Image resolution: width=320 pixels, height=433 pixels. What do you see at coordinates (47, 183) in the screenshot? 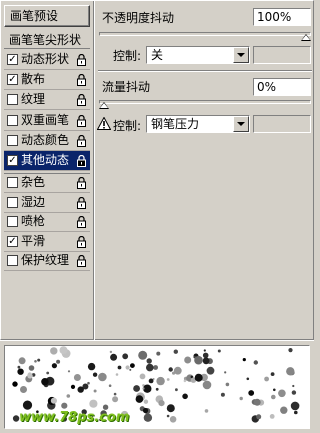
I see `brush-option-item: 杂色` at bounding box center [47, 183].